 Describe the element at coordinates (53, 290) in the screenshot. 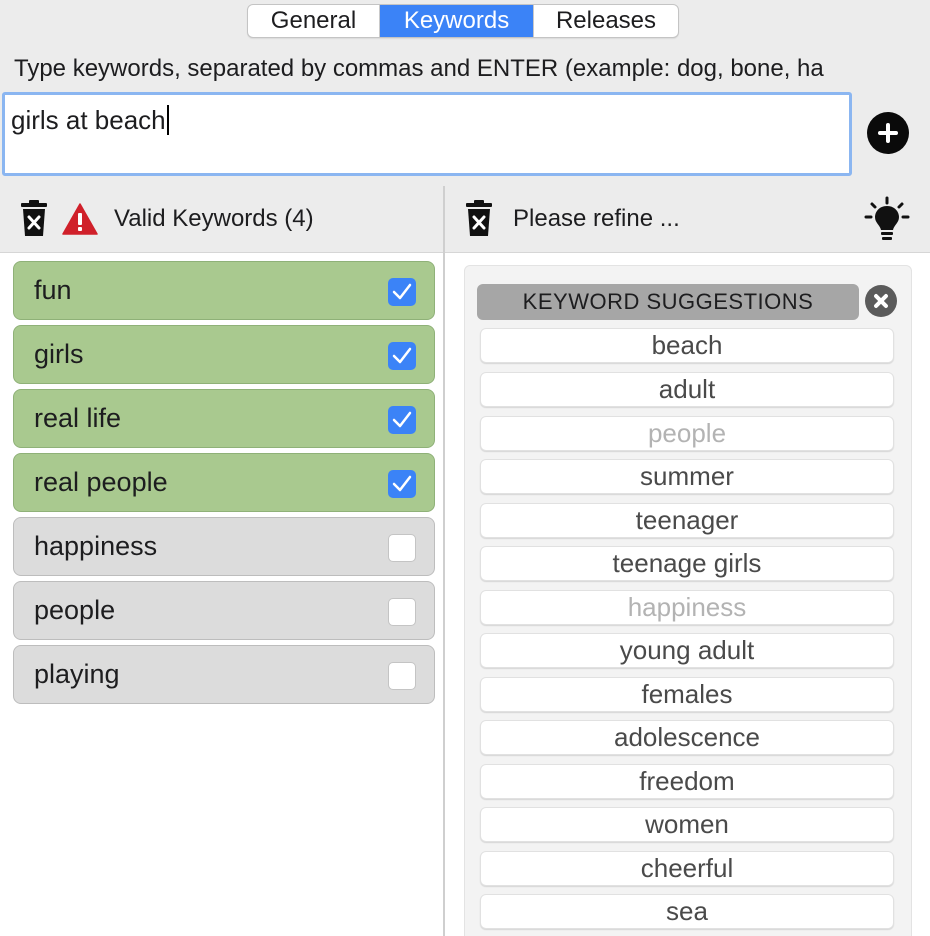

I see `keyword-label: fun` at that location.